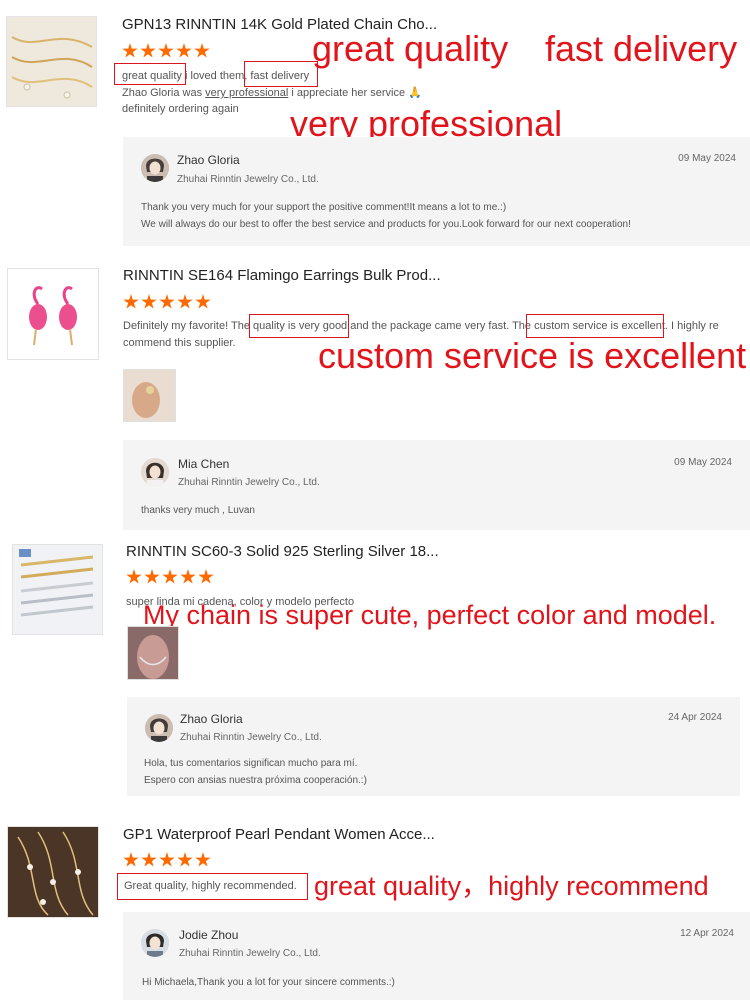 This screenshot has width=750, height=1000. I want to click on annotation-label: great quality, so click(410, 48).